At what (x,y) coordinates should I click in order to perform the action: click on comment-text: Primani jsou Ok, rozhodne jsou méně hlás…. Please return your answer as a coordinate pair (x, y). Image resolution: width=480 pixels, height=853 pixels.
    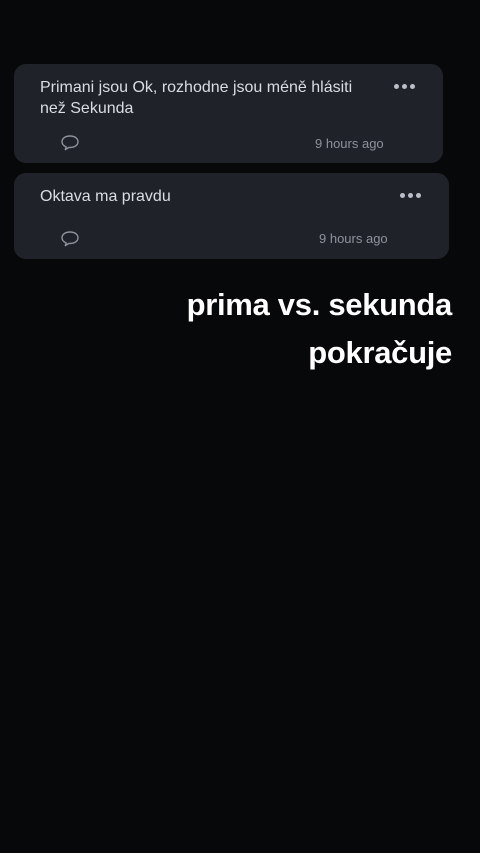
    Looking at the image, I should click on (196, 98).